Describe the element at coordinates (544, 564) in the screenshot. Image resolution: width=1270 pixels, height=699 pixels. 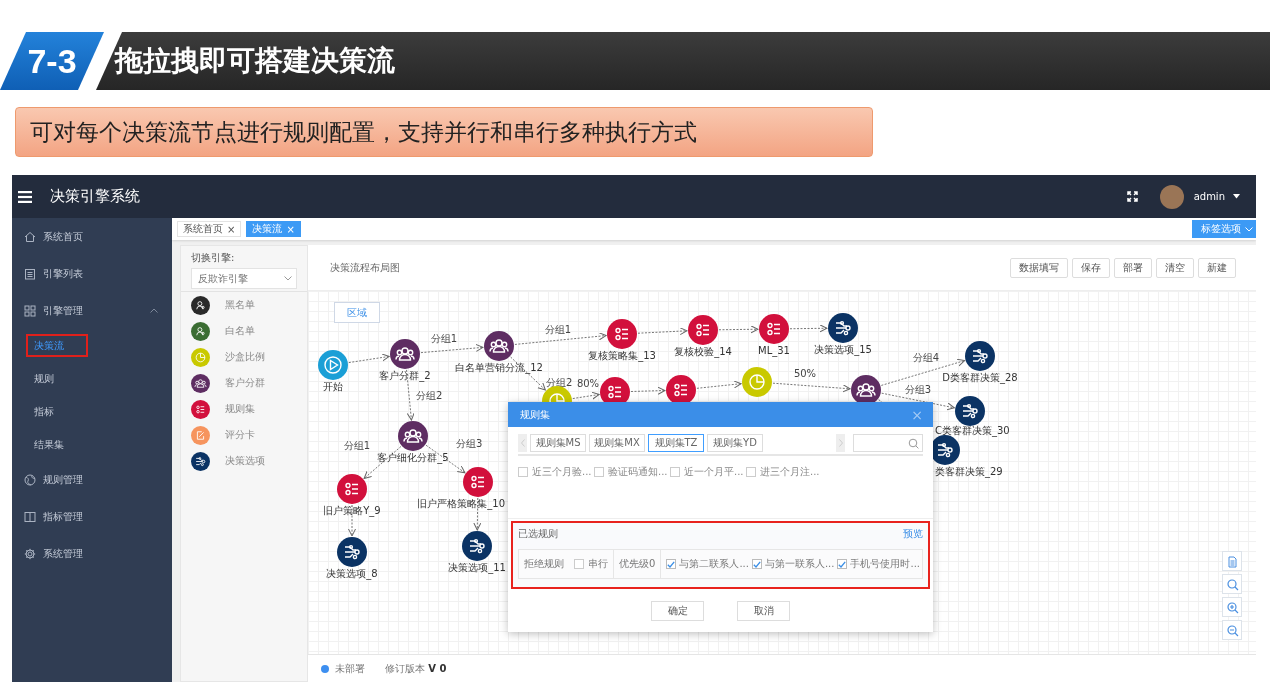
I see `rule-group-label: 拒绝规则` at that location.